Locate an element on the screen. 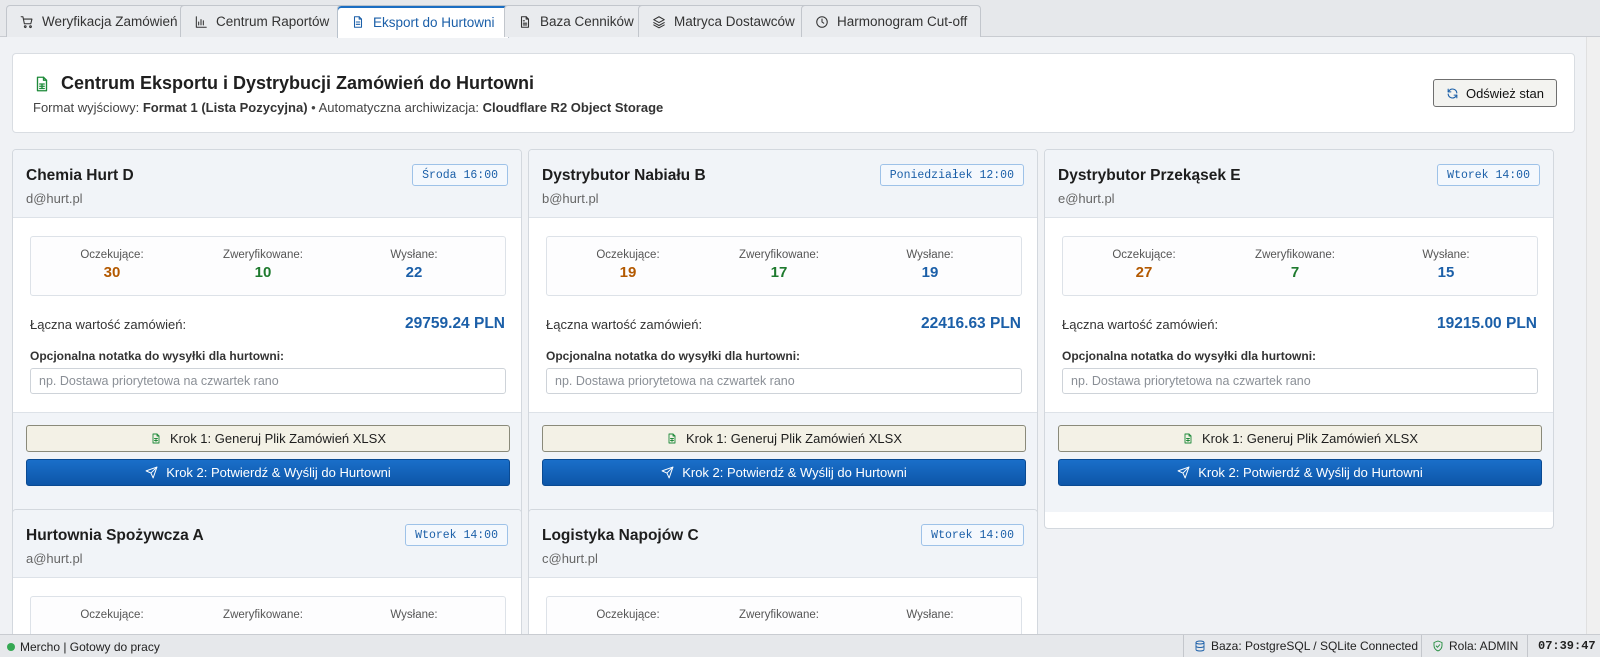 This screenshot has height=657, width=1600. wholesaler-name: Dystrybutor Nabiału B is located at coordinates (624, 175).